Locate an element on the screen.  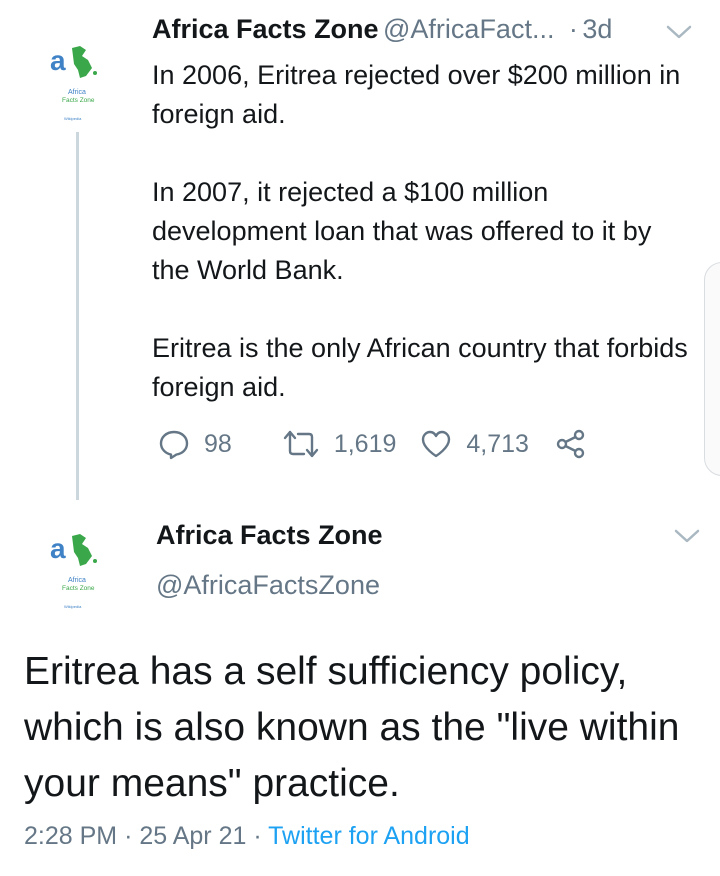
retweet-icon is located at coordinates (301, 444).